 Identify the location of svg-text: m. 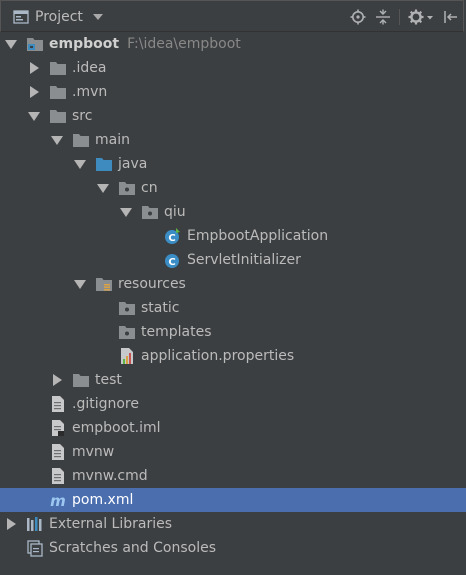
(58, 500).